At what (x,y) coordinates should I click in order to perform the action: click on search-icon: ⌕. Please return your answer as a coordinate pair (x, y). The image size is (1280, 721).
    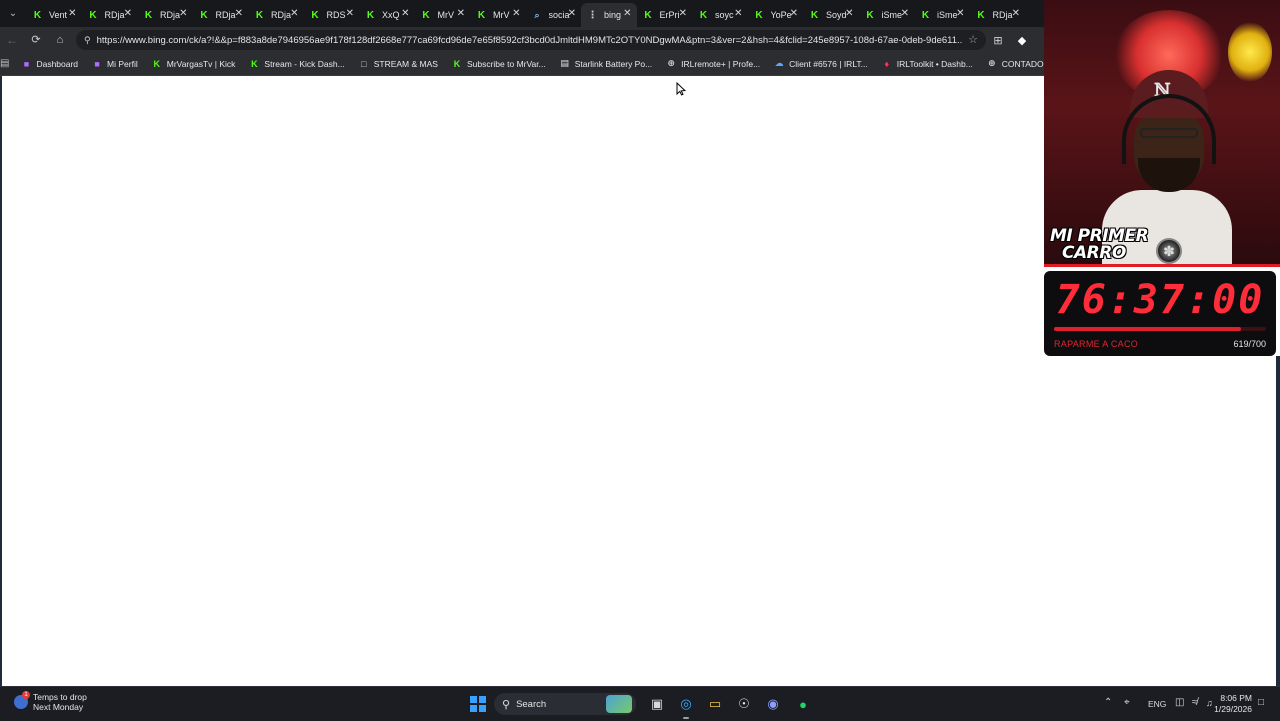
    Looking at the image, I should click on (537, 14).